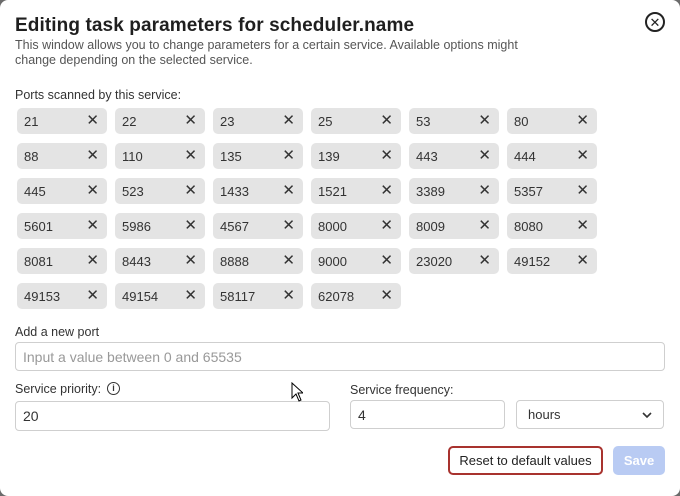 The image size is (680, 496). Describe the element at coordinates (160, 226) in the screenshot. I see `port-chip: 5986 ✕` at that location.